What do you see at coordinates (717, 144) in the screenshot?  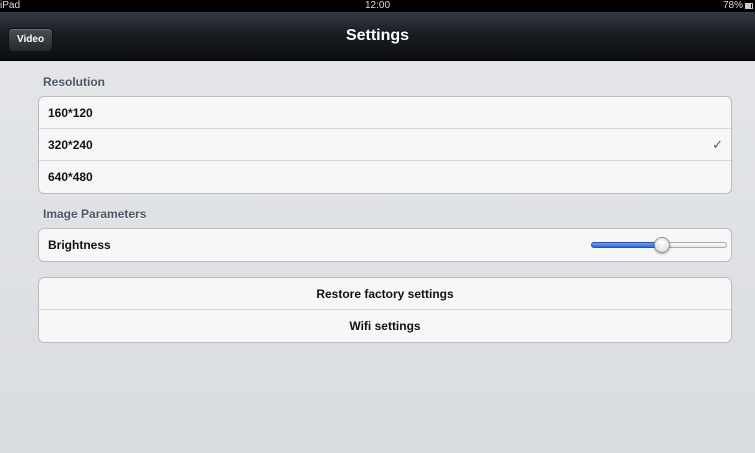 I see `checkmark-icon: ✓` at bounding box center [717, 144].